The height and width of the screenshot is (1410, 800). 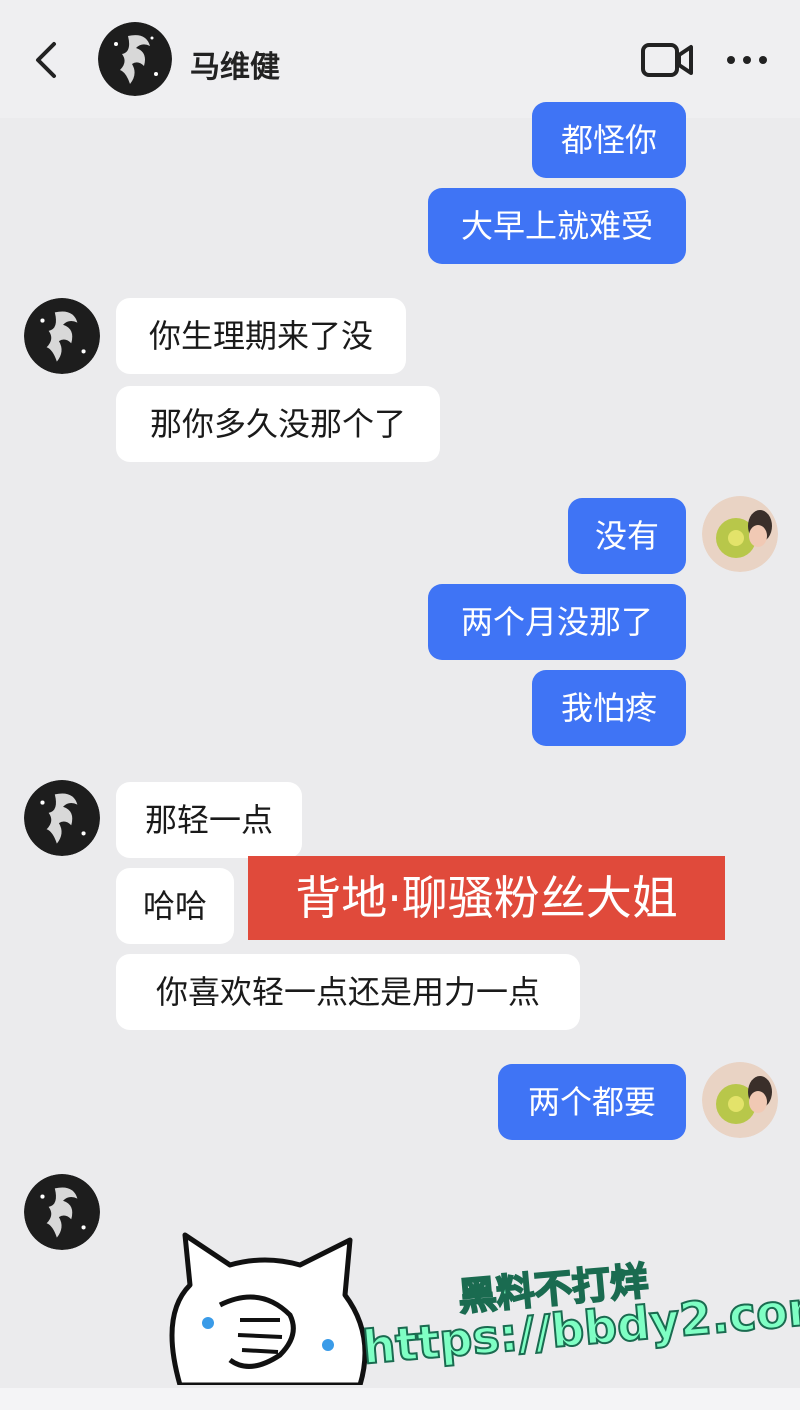 I want to click on more-dots-icon, so click(x=747, y=60).